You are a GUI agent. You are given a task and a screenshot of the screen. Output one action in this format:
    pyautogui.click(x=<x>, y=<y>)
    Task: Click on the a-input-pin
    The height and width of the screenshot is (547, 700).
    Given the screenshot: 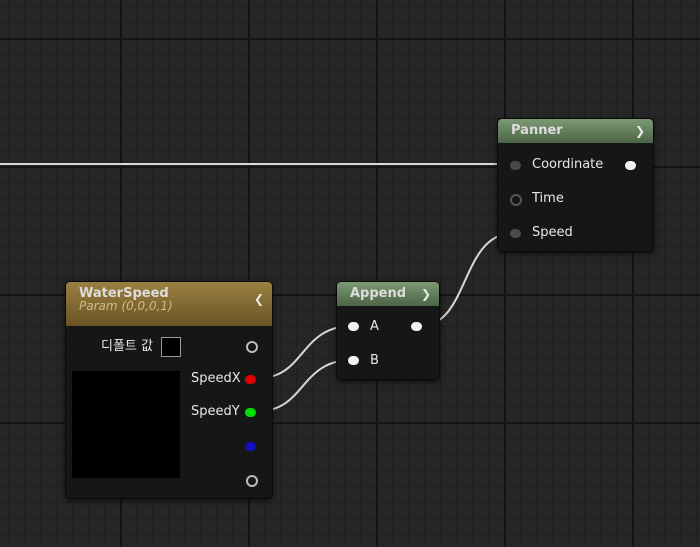 What is the action you would take?
    pyautogui.click(x=353, y=326)
    